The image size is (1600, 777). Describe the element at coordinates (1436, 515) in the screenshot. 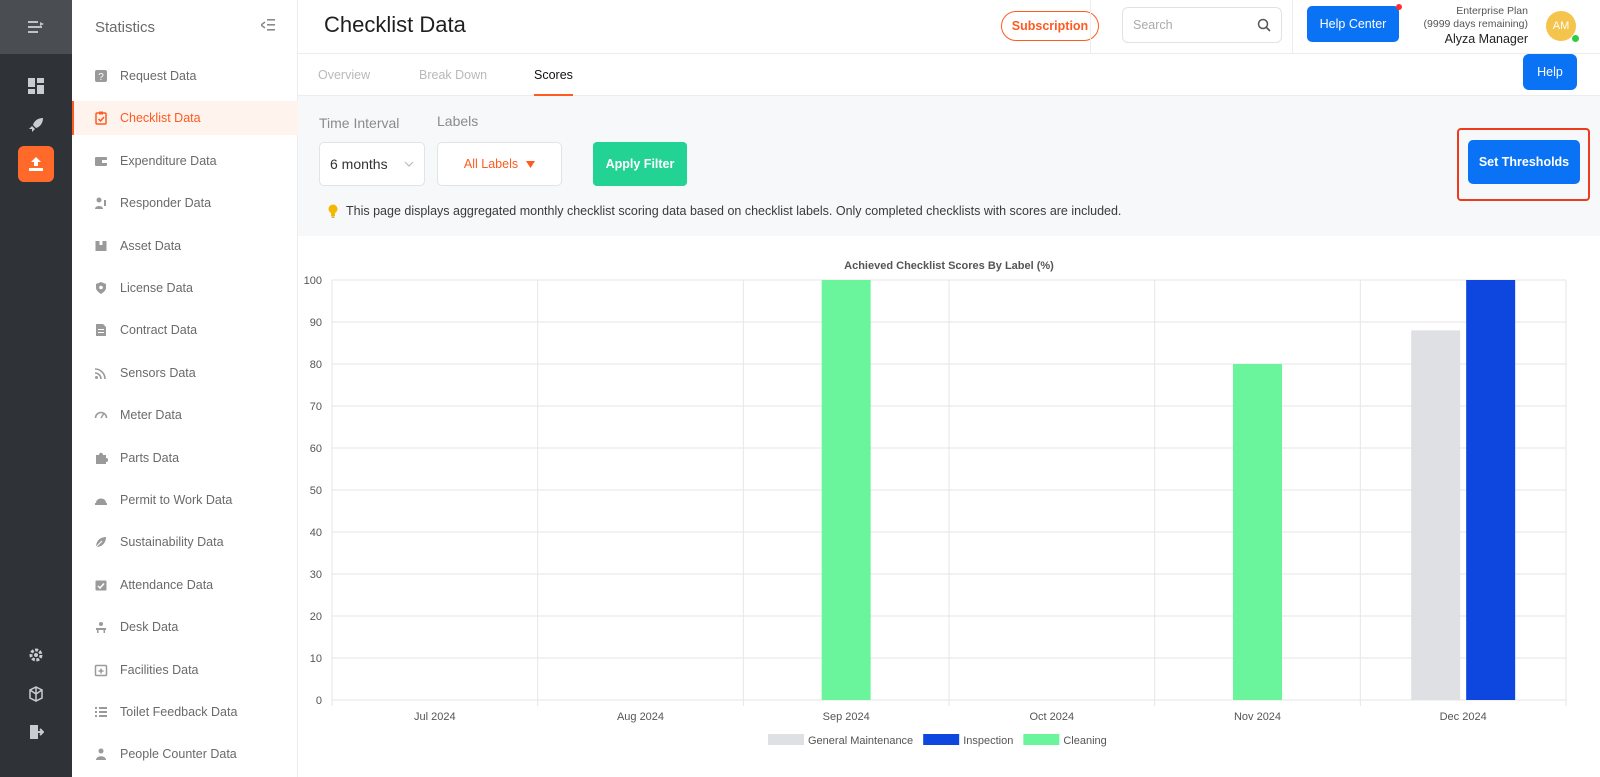

I see `bar-general-maintenance-dec-2024` at that location.